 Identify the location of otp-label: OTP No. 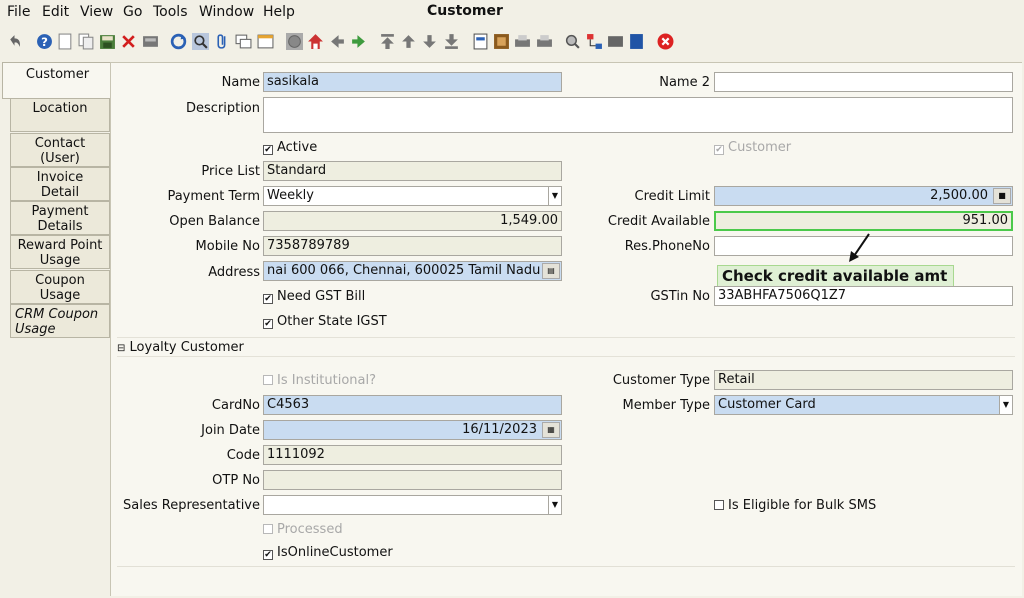
(236, 480).